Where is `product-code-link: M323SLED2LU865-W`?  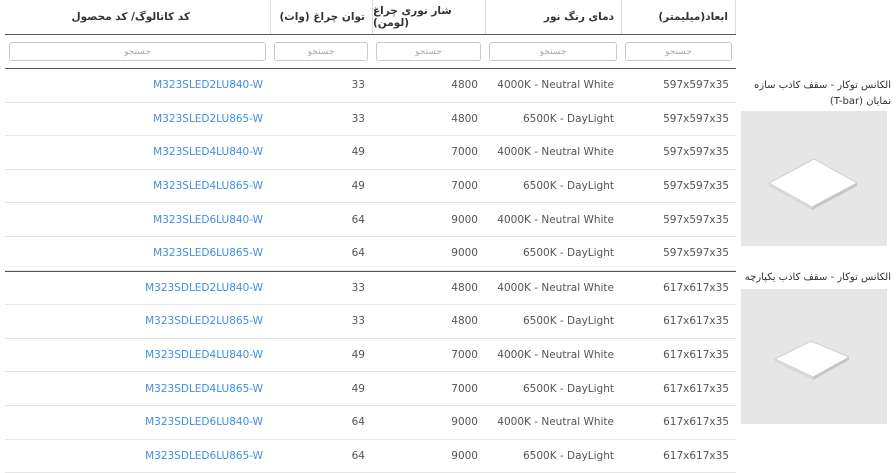
product-code-link: M323SLED2LU865-W is located at coordinates (208, 119).